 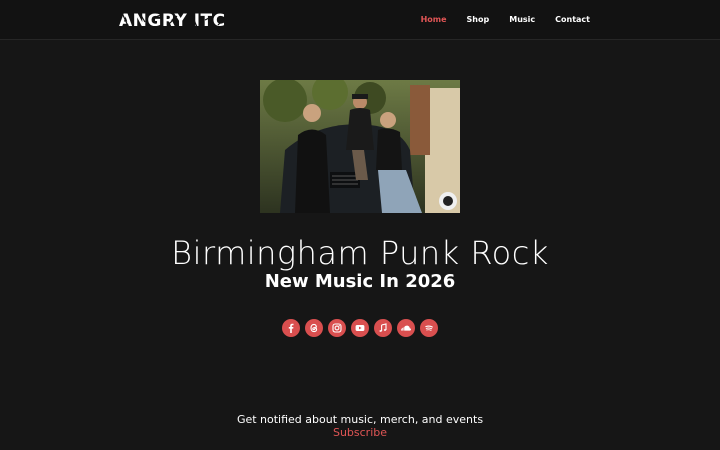 I want to click on threads-icon, so click(x=314, y=328).